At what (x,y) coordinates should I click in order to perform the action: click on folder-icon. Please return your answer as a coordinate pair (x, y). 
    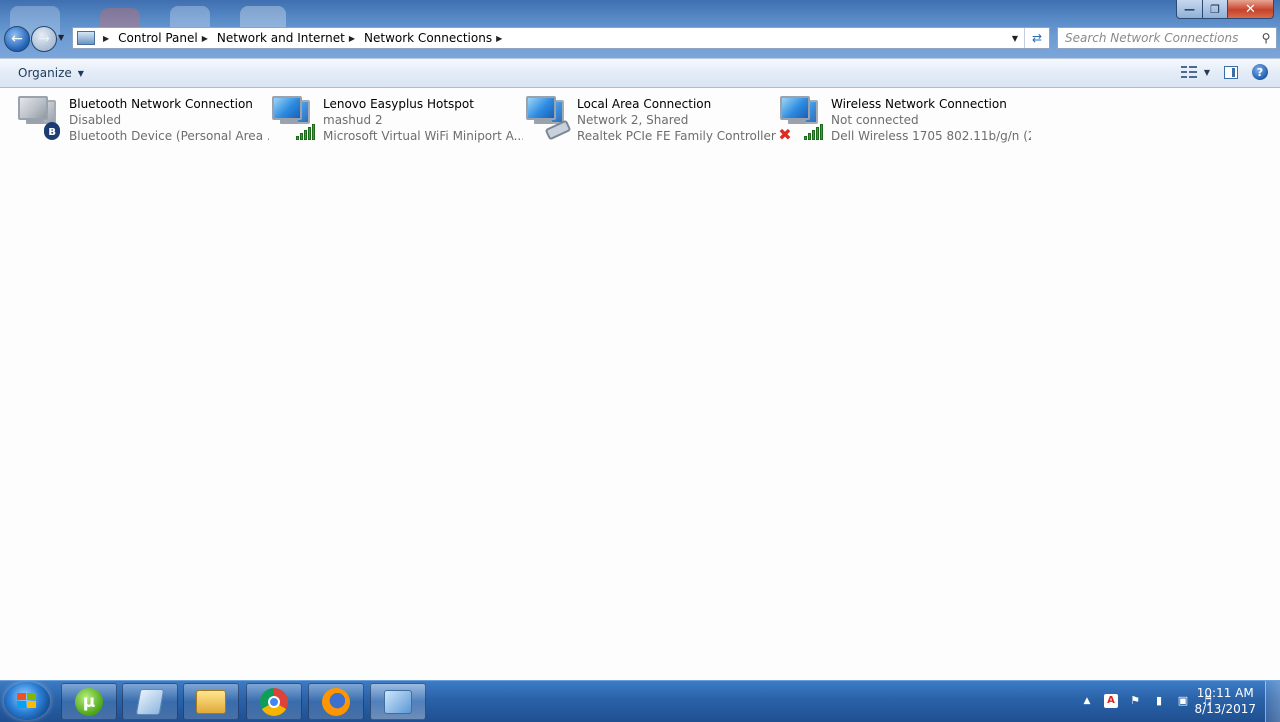
    Looking at the image, I should click on (211, 701).